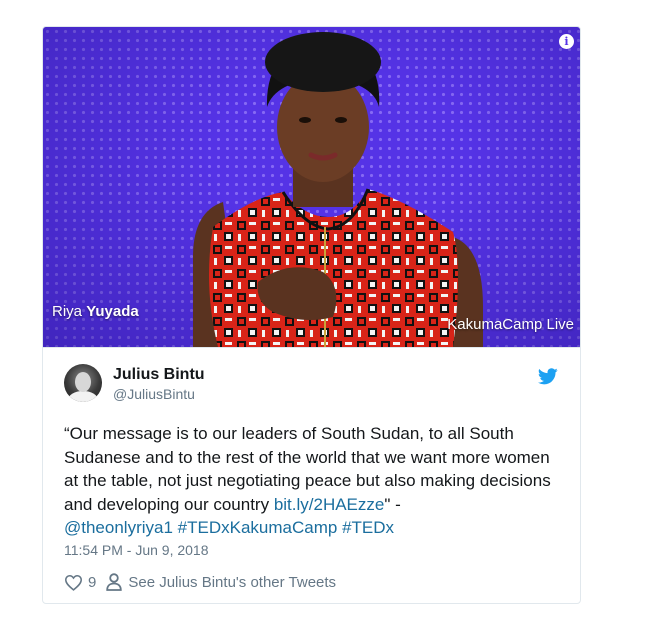 This screenshot has height=638, width=660. I want to click on heart-icon, so click(73, 582).